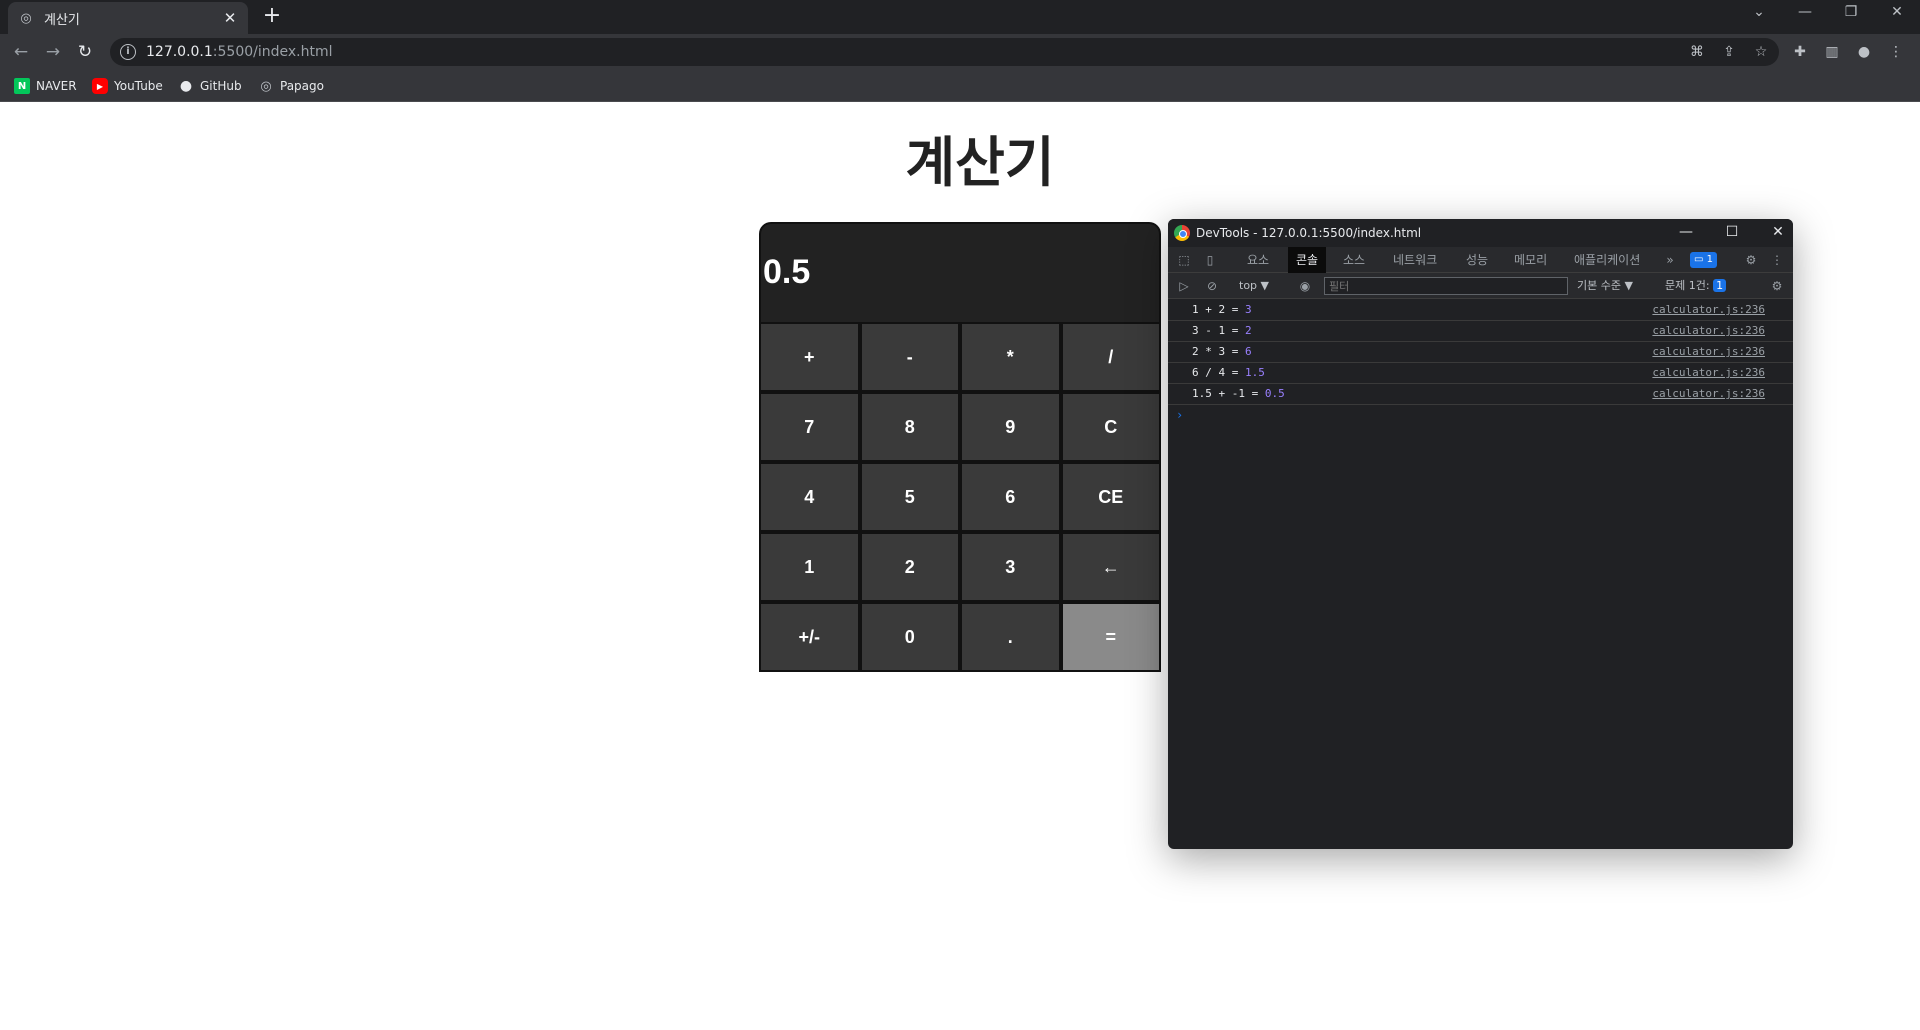  What do you see at coordinates (1777, 260) in the screenshot?
I see `devtools-menu-icon: ⋮` at bounding box center [1777, 260].